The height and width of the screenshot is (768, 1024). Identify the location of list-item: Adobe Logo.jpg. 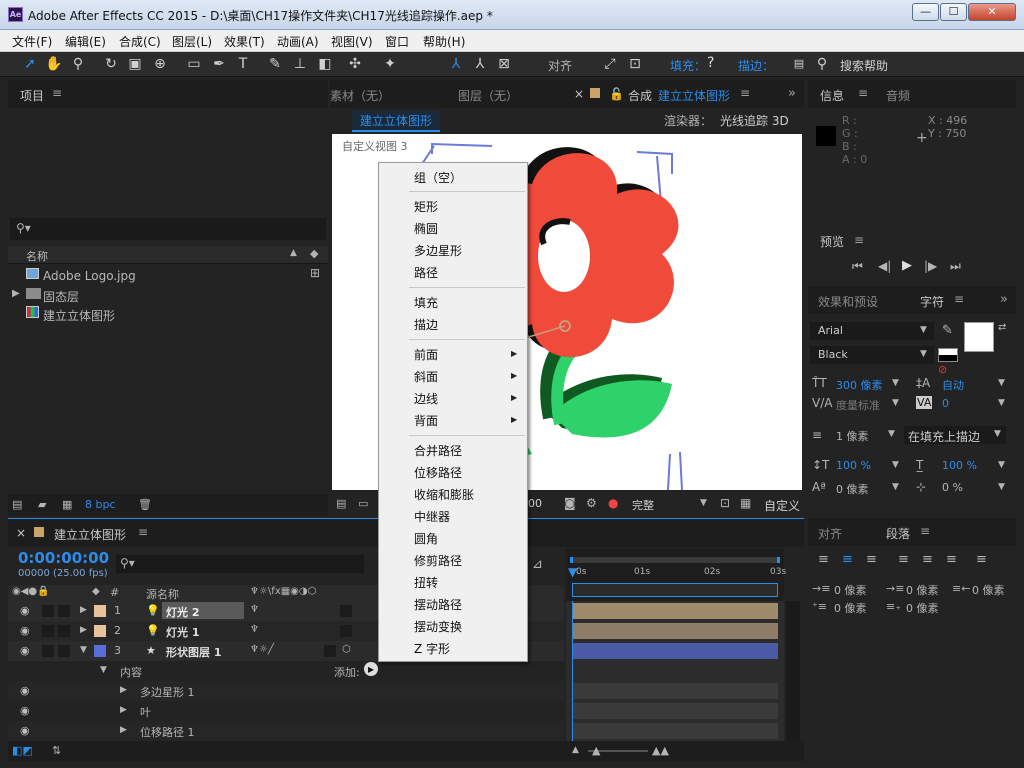
(158, 275).